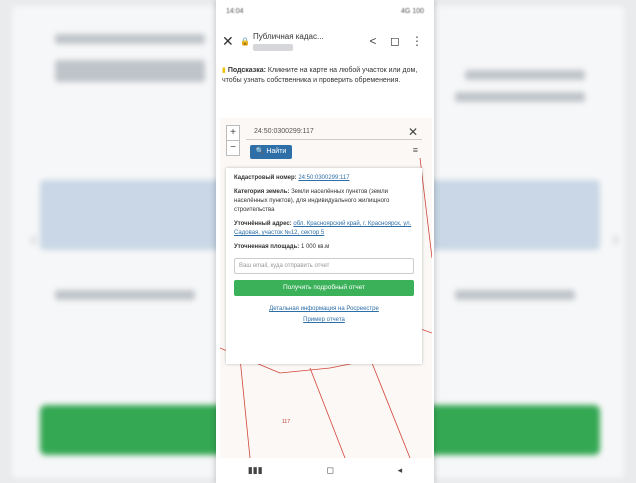 This screenshot has width=636, height=483. I want to click on browser-toolbar: ✕ 🔒 Публичная кадас... < ◻ ⋮, so click(325, 41).